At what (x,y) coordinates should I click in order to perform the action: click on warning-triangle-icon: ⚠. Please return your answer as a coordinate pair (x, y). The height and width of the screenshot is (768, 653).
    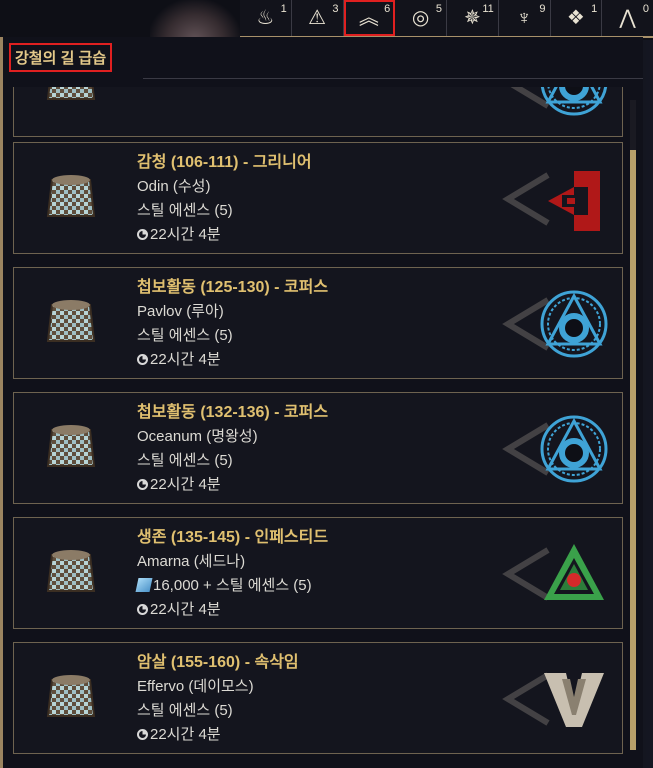
    Looking at the image, I should click on (317, 18).